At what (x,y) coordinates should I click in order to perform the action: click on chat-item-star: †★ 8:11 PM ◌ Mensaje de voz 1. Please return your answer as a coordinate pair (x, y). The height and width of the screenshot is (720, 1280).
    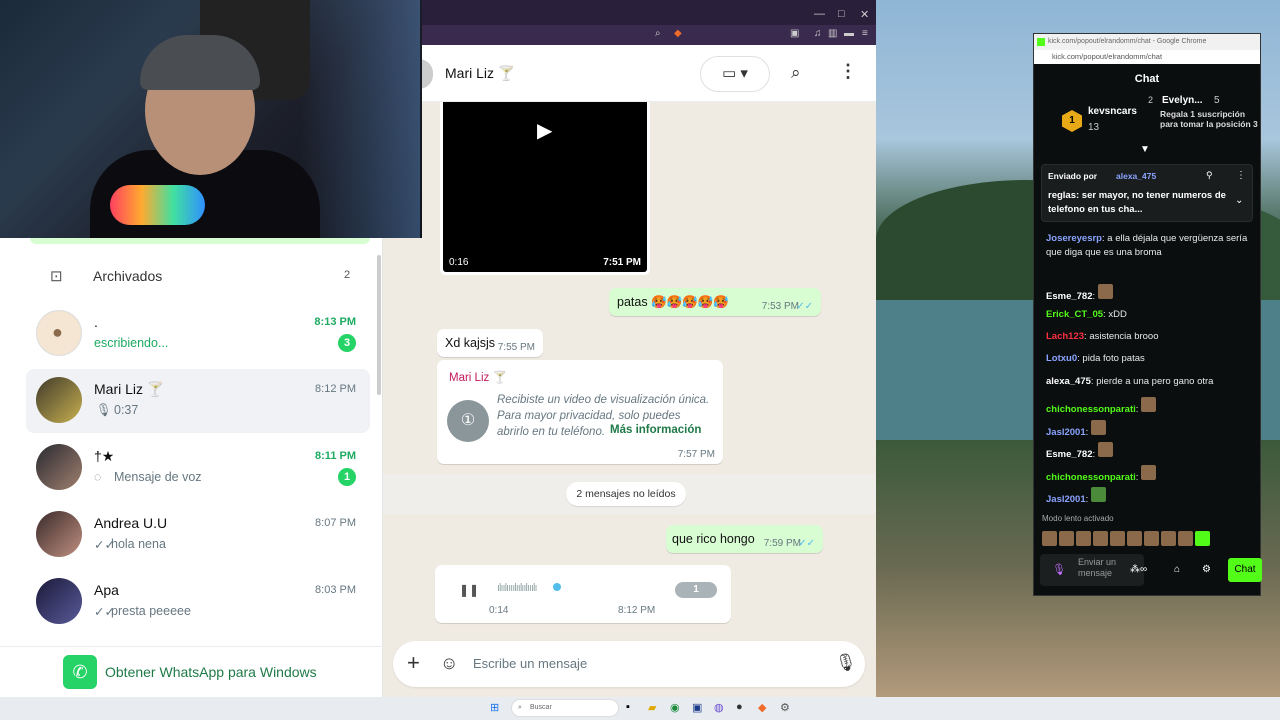
    Looking at the image, I should click on (198, 468).